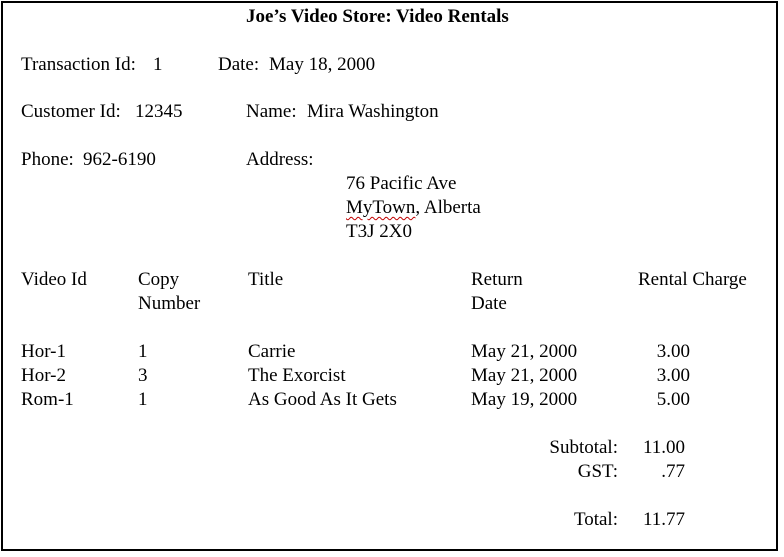  What do you see at coordinates (43, 375) in the screenshot?
I see `row-video-id: Hor-2` at bounding box center [43, 375].